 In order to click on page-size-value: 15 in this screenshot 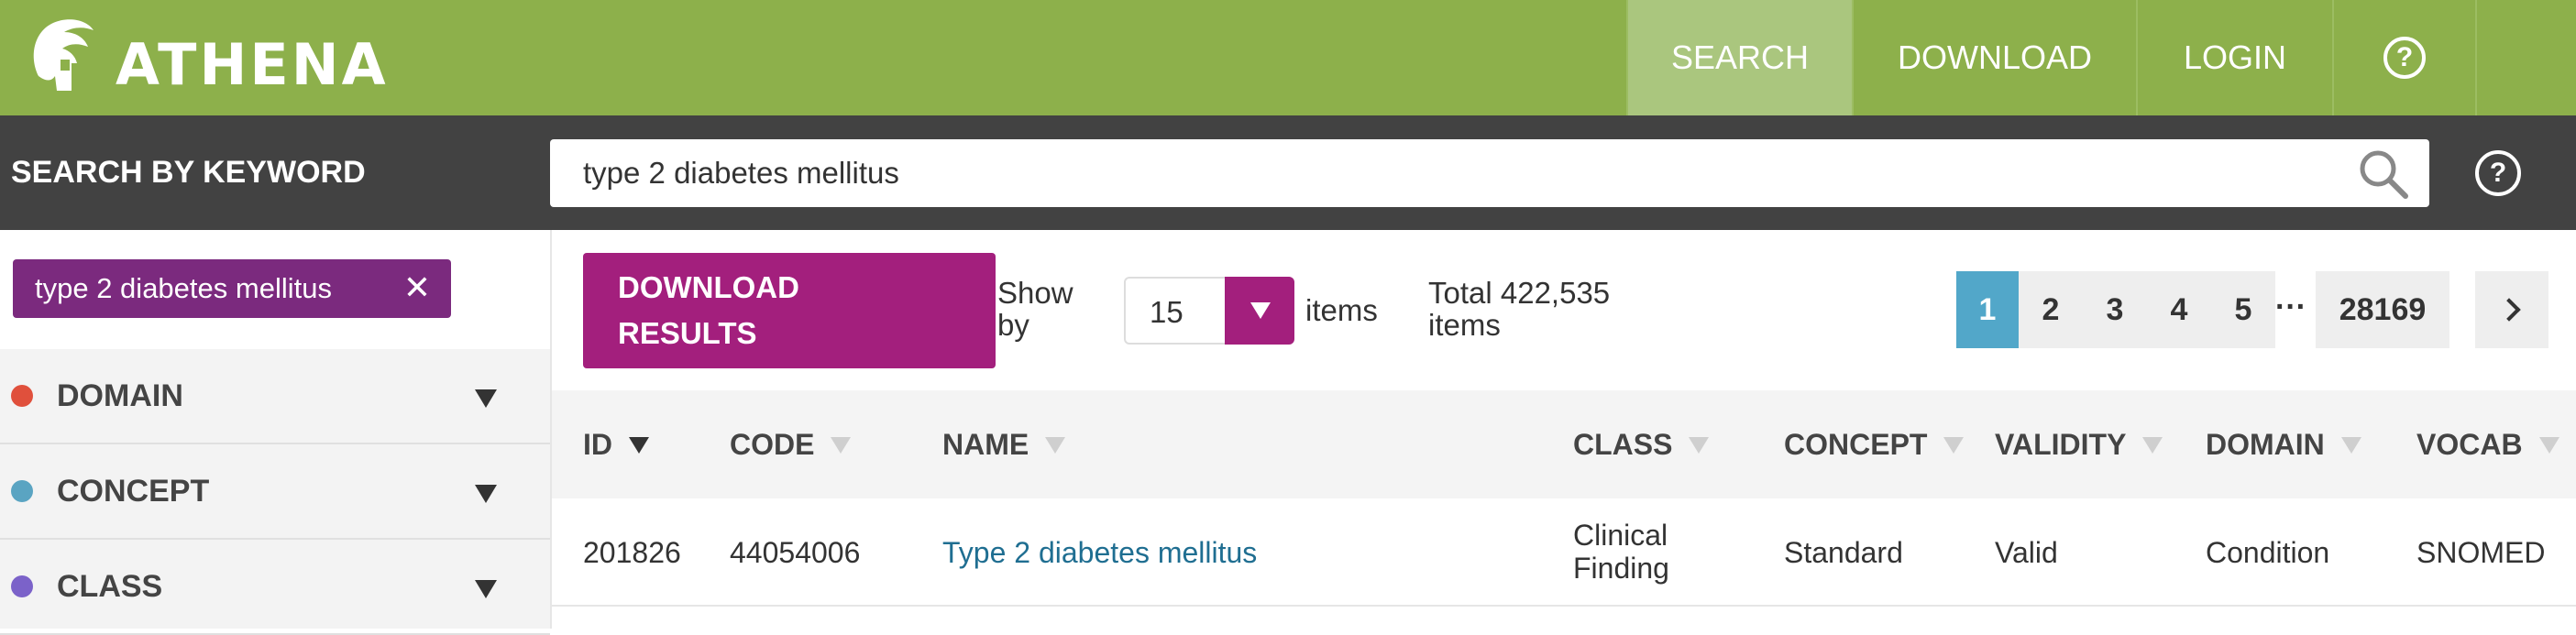, I will do `click(1167, 312)`.